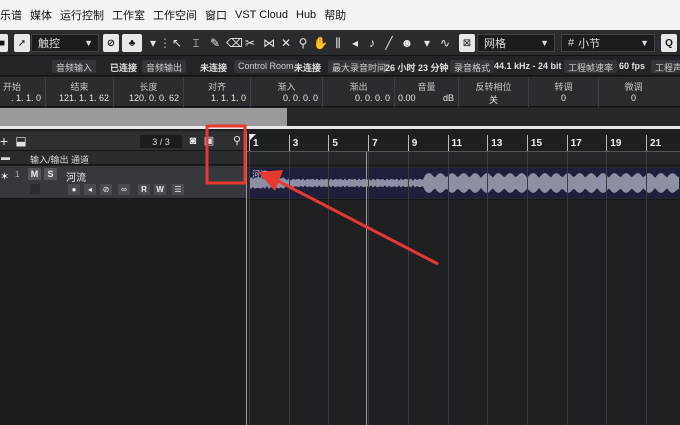 The height and width of the screenshot is (425, 680). I want to click on color-tool-icon: ☻, so click(407, 43).